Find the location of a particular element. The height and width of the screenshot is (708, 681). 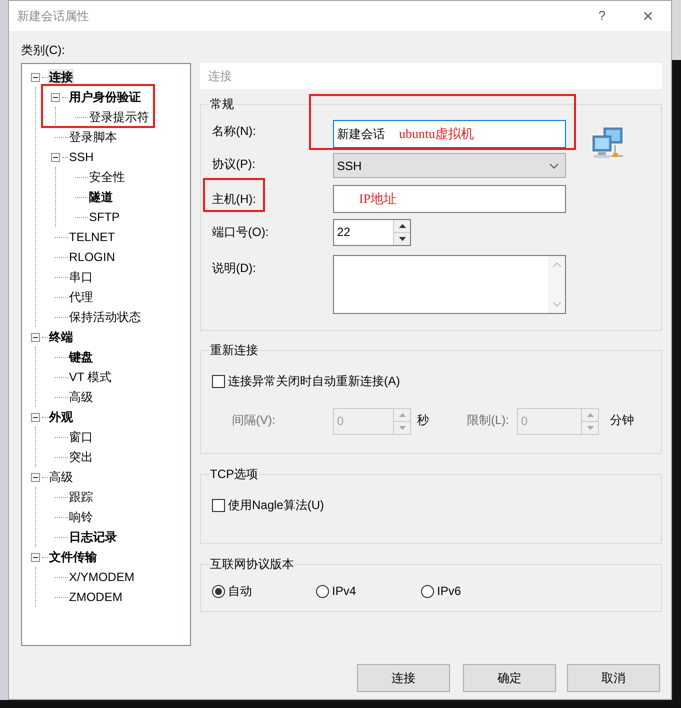

field-label: 限制(L): is located at coordinates (488, 420).